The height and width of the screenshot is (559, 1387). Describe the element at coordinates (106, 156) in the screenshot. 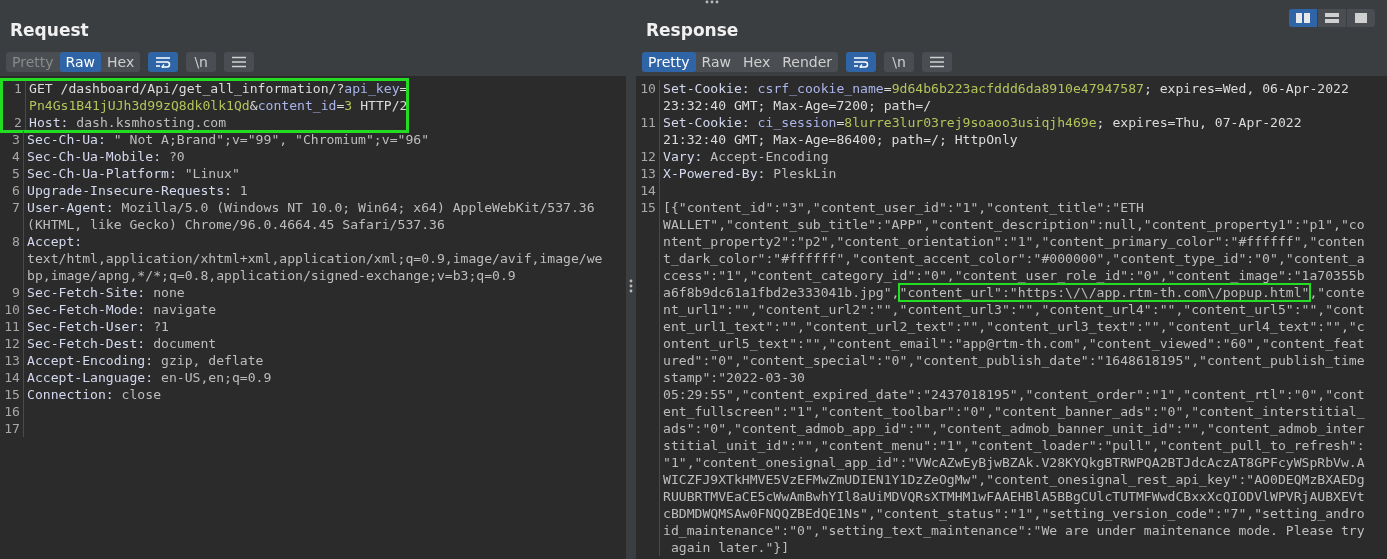

I see `code-line: Sec-Ch-Ua-Mobile: ?0` at that location.